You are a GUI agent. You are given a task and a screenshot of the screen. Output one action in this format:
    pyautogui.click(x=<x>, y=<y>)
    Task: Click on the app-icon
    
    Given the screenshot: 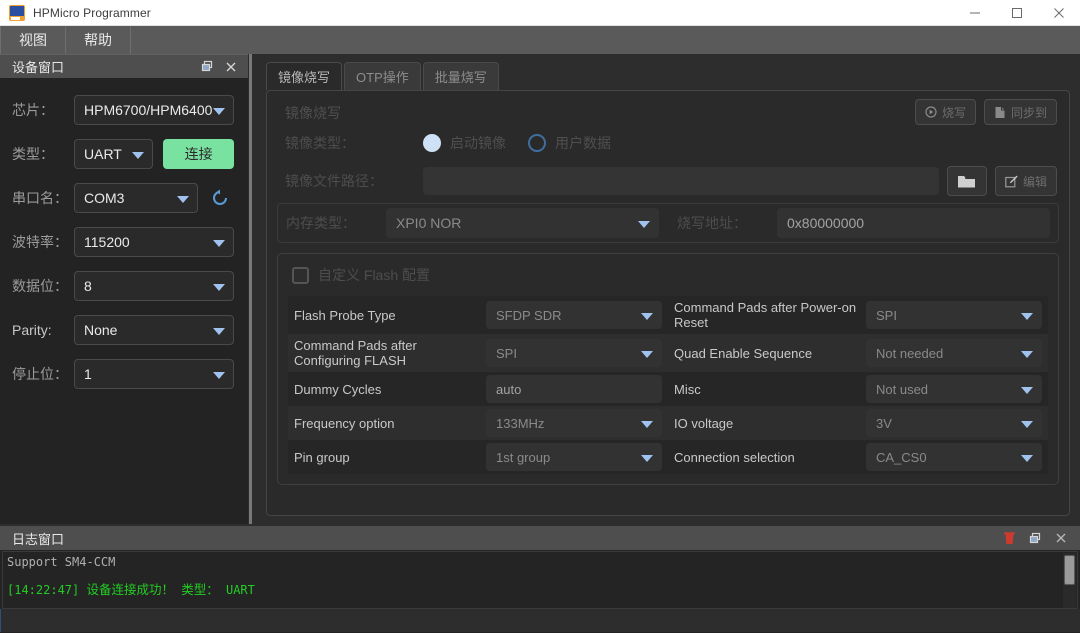 What is the action you would take?
    pyautogui.click(x=17, y=12)
    